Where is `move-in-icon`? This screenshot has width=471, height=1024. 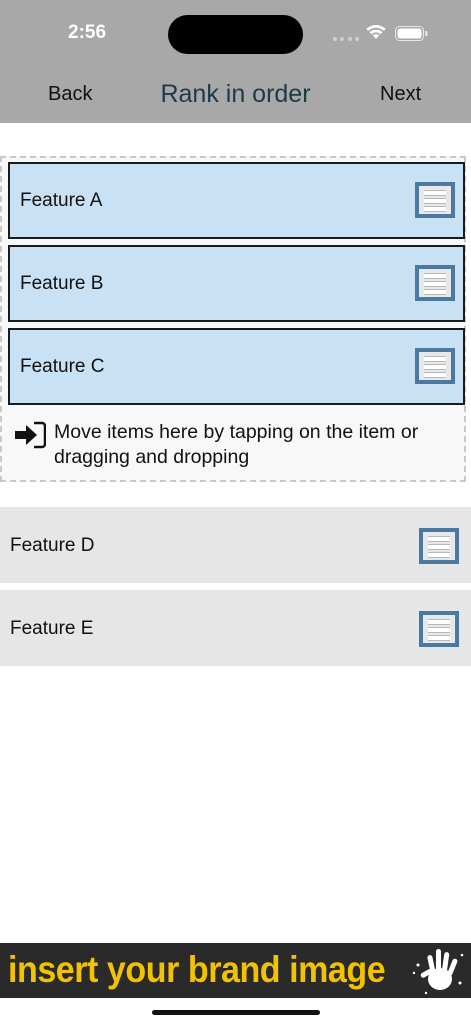 move-in-icon is located at coordinates (30, 435).